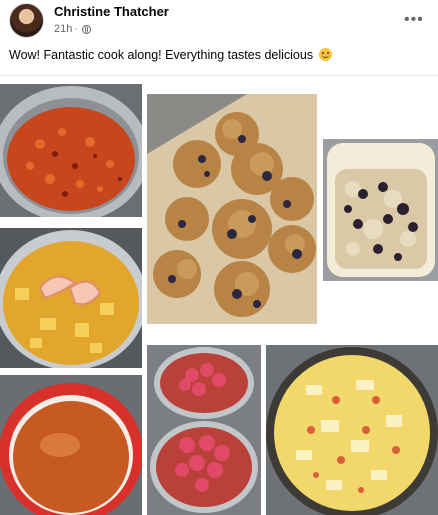 This screenshot has width=438, height=515. I want to click on photo-raspberry-bowls, so click(204, 430).